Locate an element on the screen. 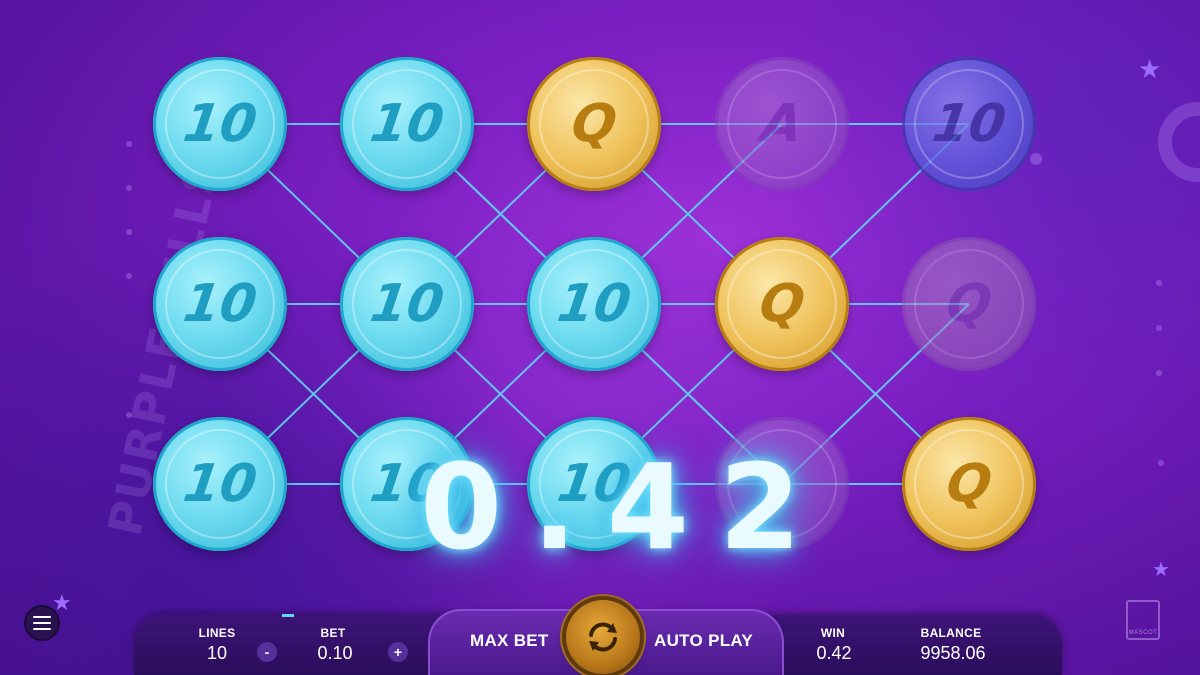  refresh-spin-icon is located at coordinates (603, 637).